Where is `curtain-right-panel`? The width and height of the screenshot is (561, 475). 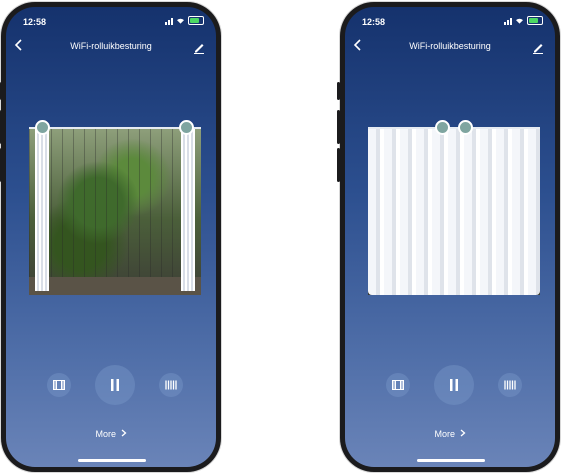
curtain-right-panel is located at coordinates (188, 209).